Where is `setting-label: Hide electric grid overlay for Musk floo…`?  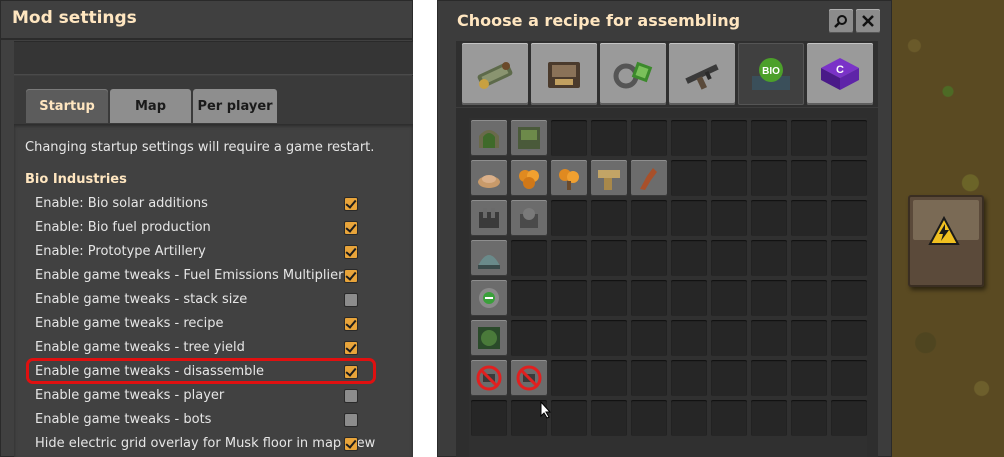
setting-label: Hide electric grid overlay for Musk floo… is located at coordinates (205, 443).